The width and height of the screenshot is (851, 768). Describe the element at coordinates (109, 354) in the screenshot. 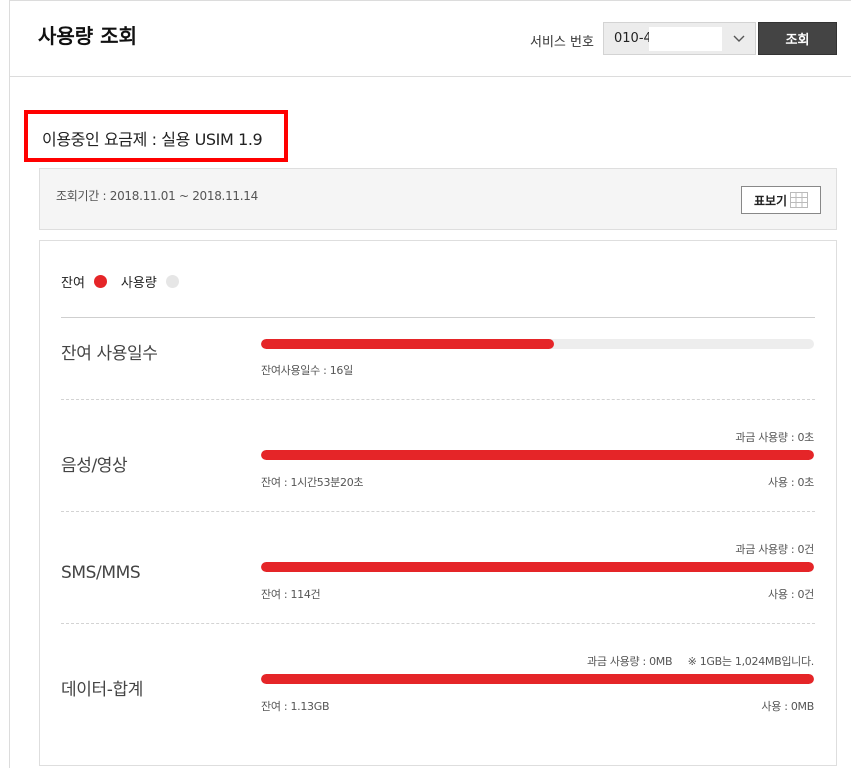

I see `row-label: 잔여 사용일수` at that location.